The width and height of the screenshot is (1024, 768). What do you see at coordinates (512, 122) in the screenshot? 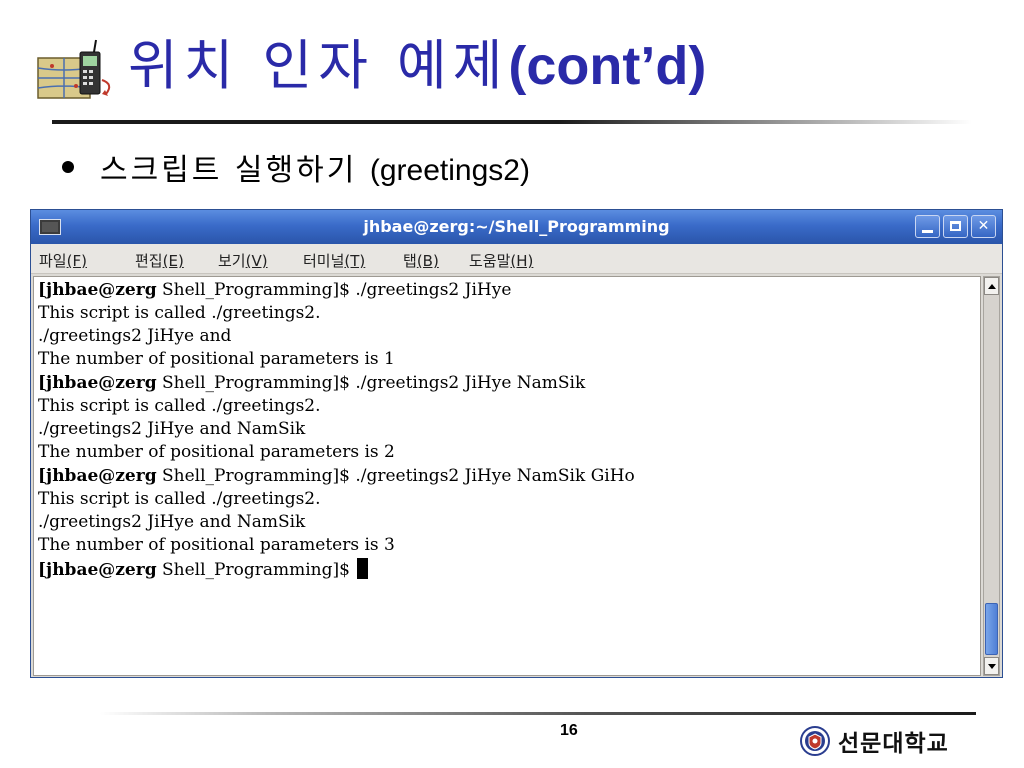
I see `title-divider` at bounding box center [512, 122].